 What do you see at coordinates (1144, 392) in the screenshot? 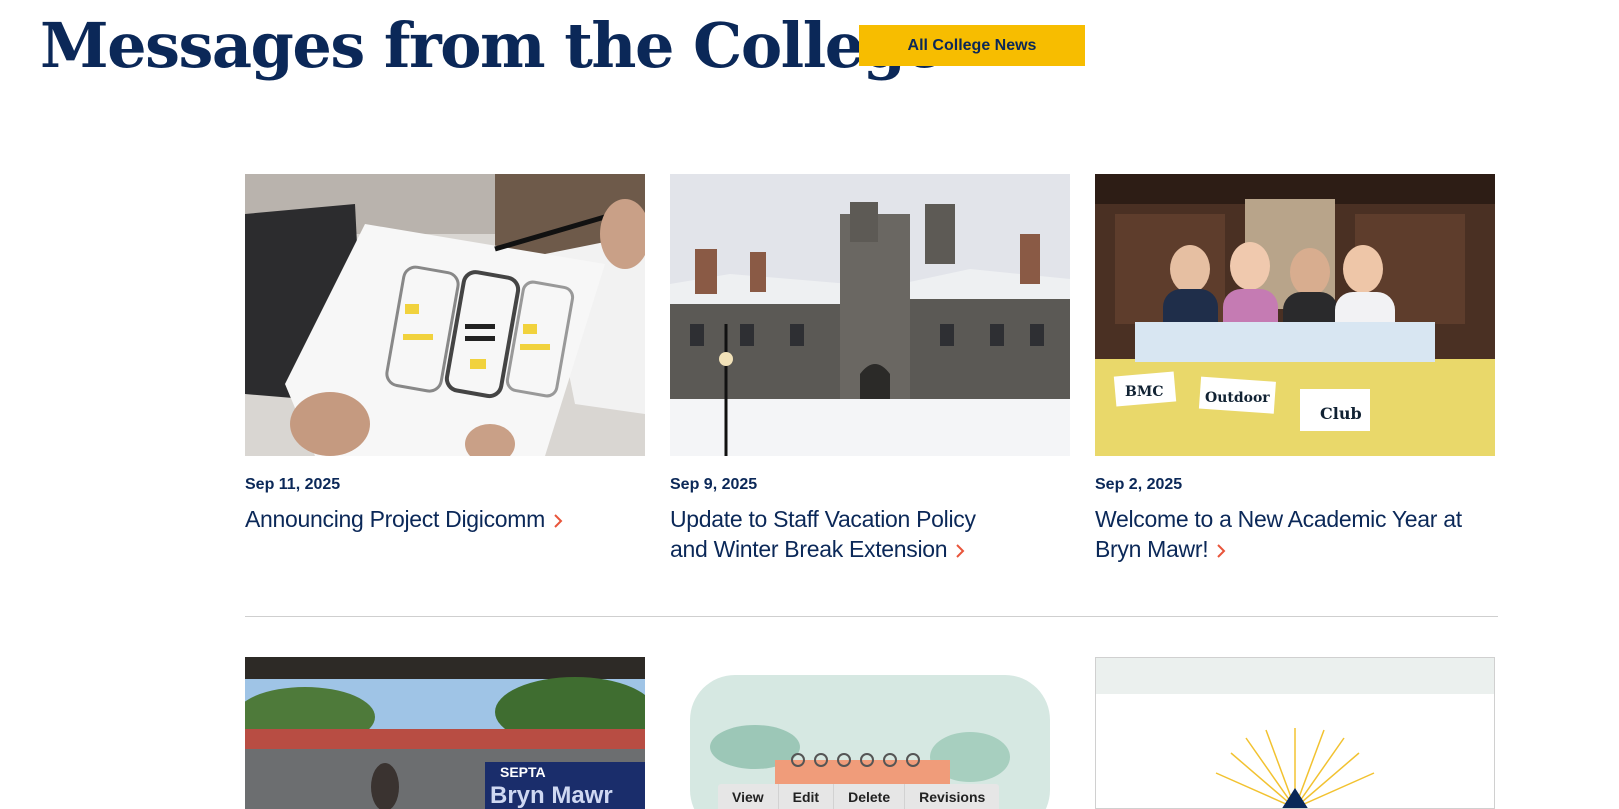
I see `club-sign-bmc: BMC` at bounding box center [1144, 392].